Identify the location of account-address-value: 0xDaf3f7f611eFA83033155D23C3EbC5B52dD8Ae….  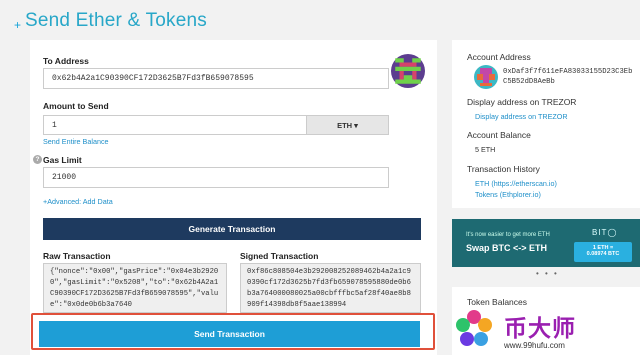
(568, 77).